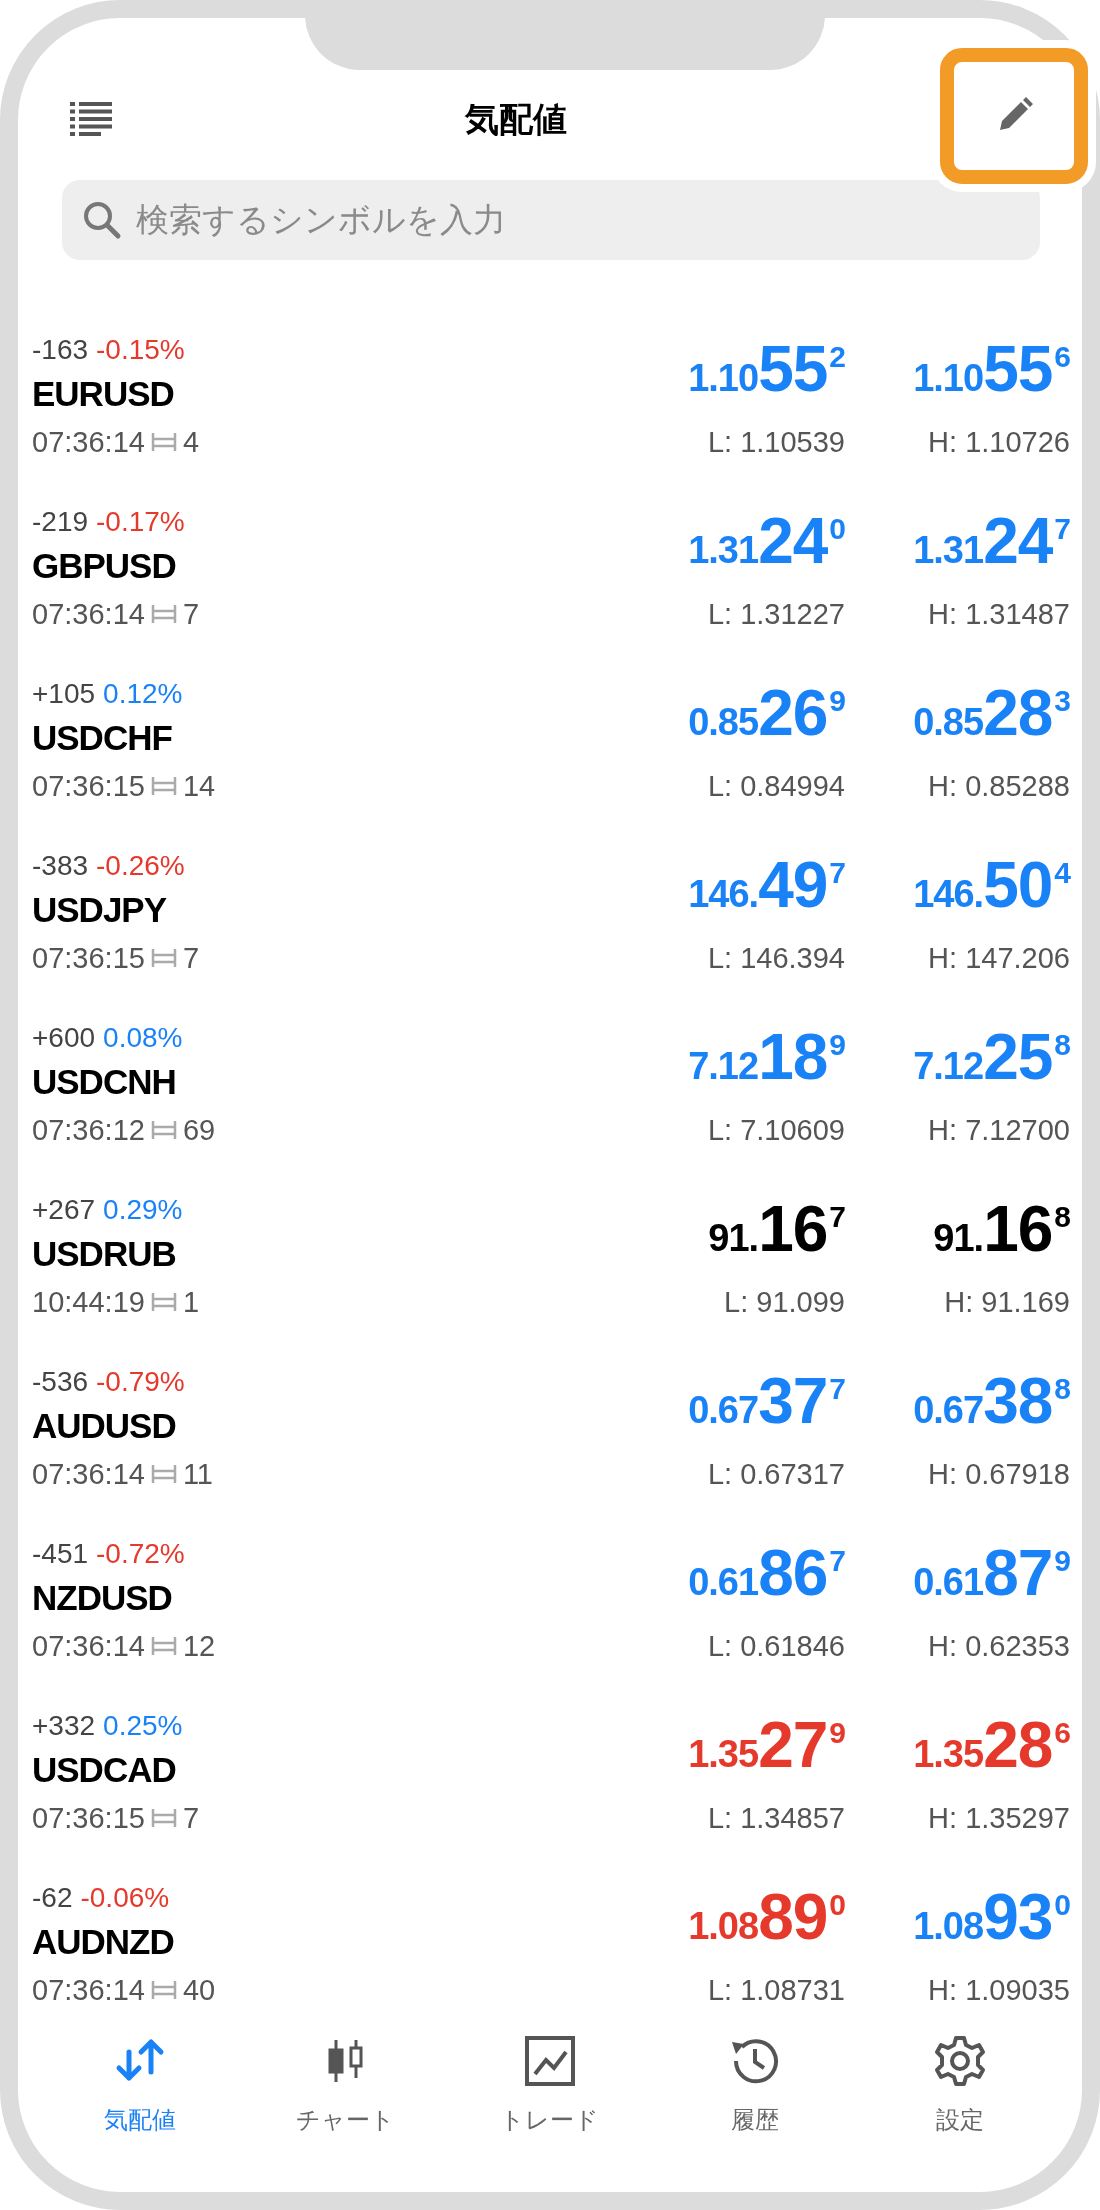  What do you see at coordinates (125, 1898) in the screenshot?
I see `change-percent: -0.06%` at bounding box center [125, 1898].